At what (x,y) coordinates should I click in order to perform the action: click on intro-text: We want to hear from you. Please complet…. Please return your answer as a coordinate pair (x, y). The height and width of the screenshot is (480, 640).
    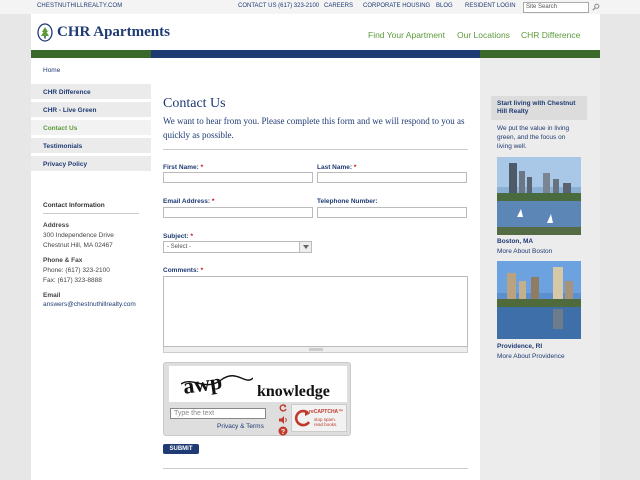
    Looking at the image, I should click on (314, 128).